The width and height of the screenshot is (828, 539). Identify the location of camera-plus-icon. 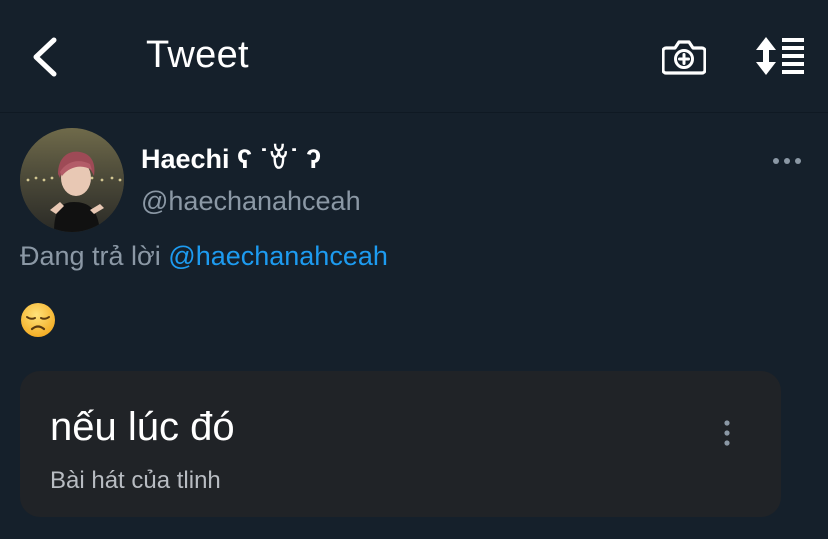
(684, 56).